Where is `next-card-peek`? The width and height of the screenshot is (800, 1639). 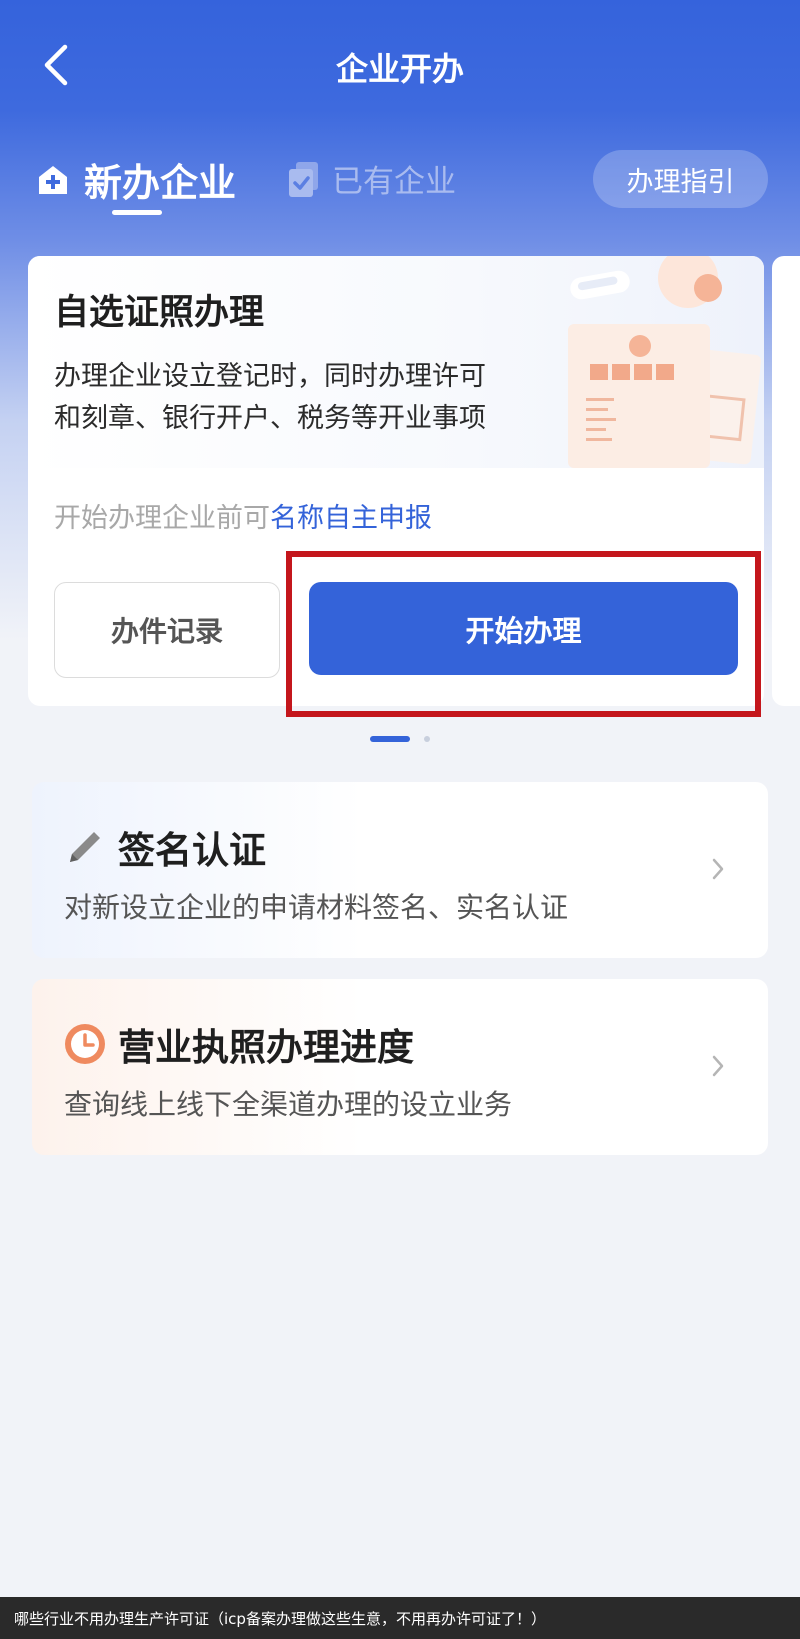
next-card-peek is located at coordinates (786, 481).